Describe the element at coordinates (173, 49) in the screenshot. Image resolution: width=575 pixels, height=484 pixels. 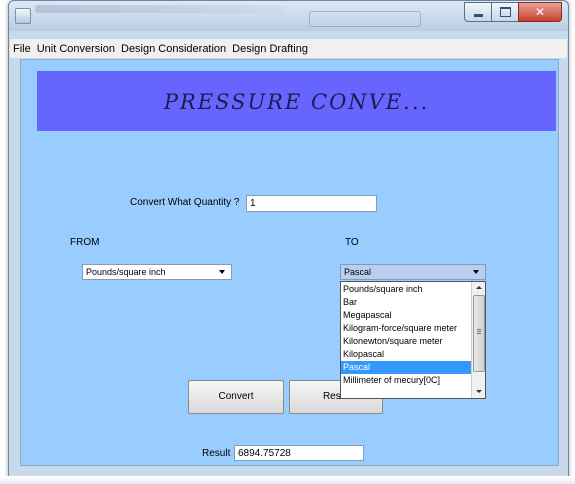
I see `menu-design-consideration: Design Consideration` at that location.